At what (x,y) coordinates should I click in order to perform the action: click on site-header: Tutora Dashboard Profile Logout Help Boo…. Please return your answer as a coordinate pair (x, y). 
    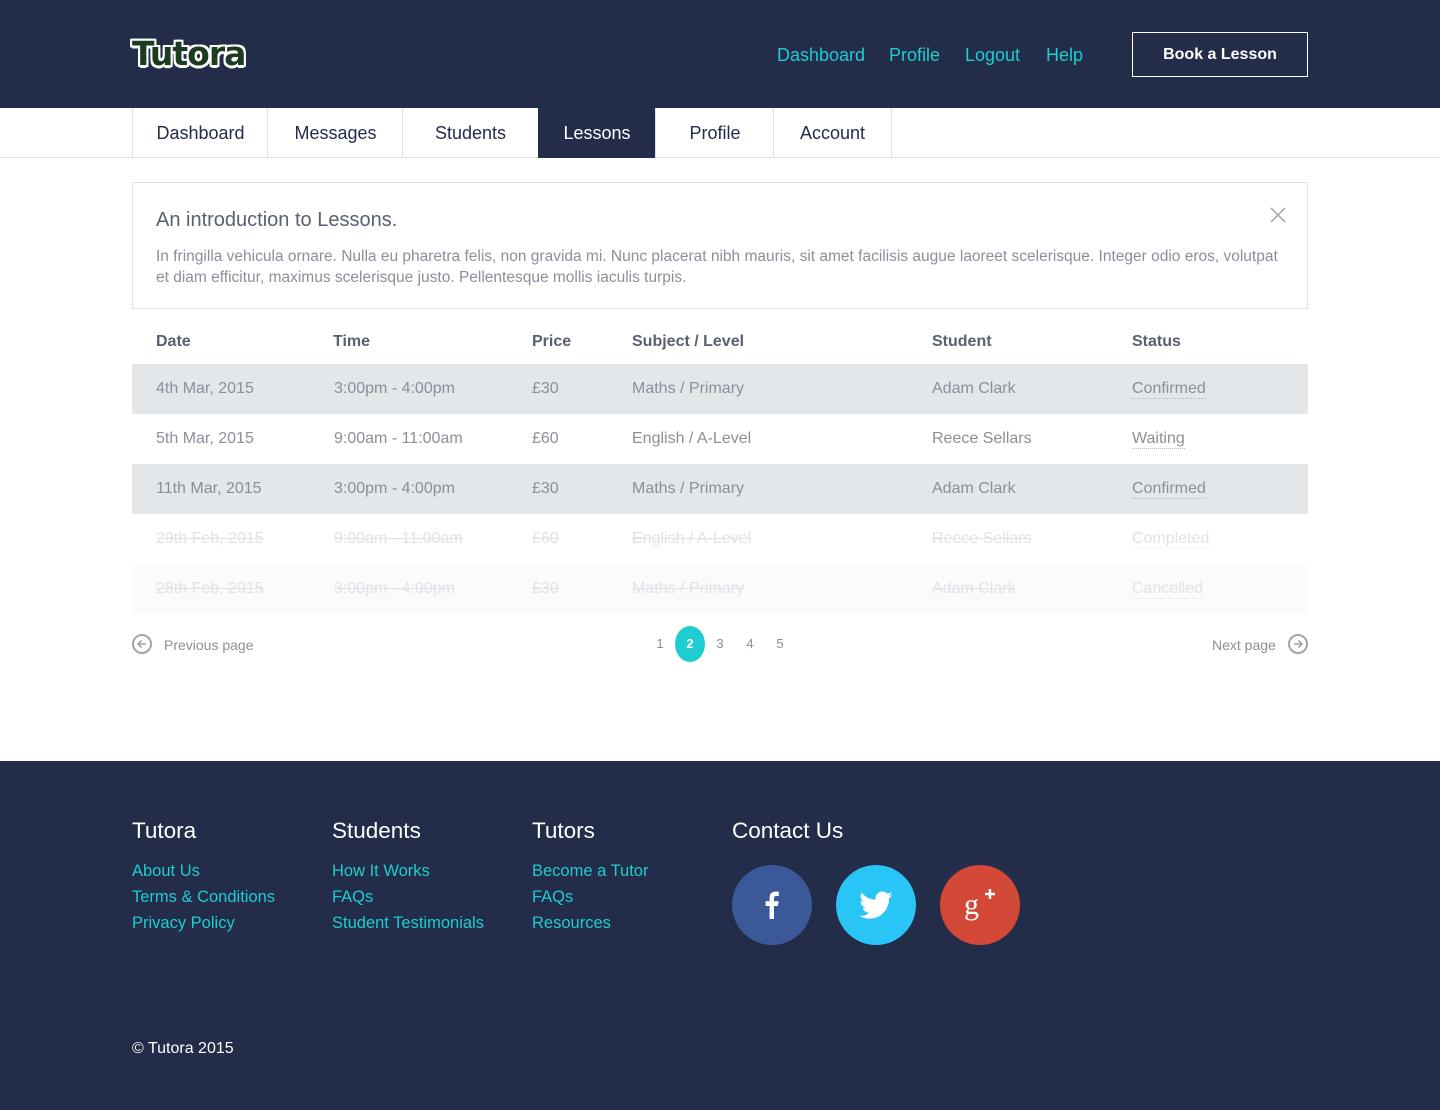
    Looking at the image, I should click on (720, 54).